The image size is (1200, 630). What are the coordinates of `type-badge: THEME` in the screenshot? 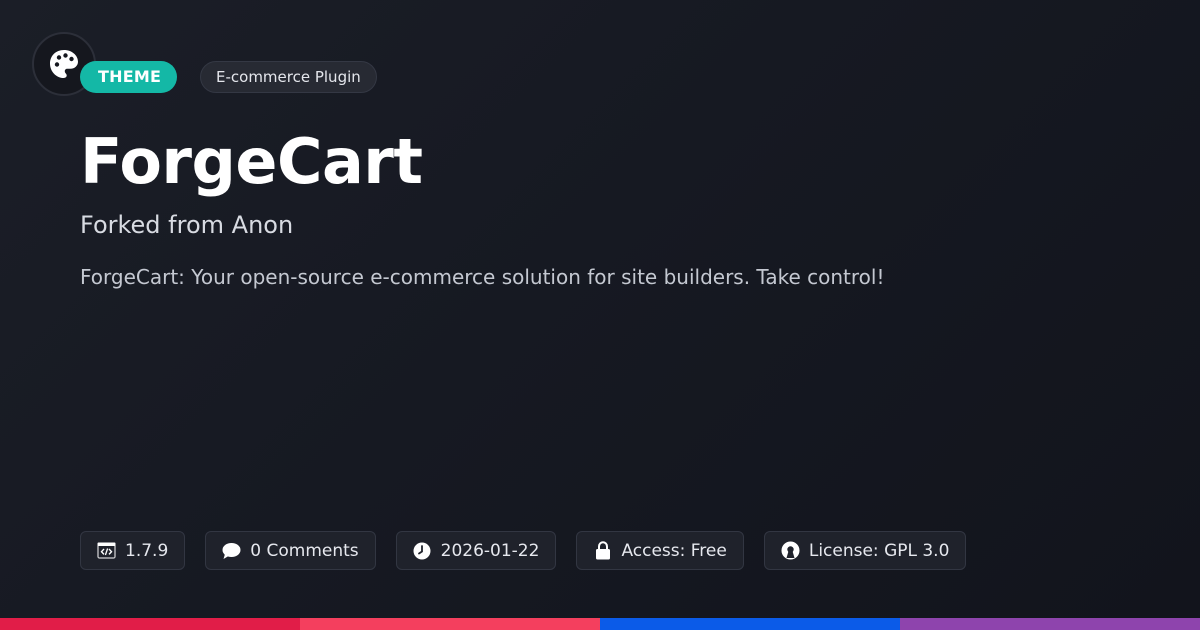 It's located at (129, 77).